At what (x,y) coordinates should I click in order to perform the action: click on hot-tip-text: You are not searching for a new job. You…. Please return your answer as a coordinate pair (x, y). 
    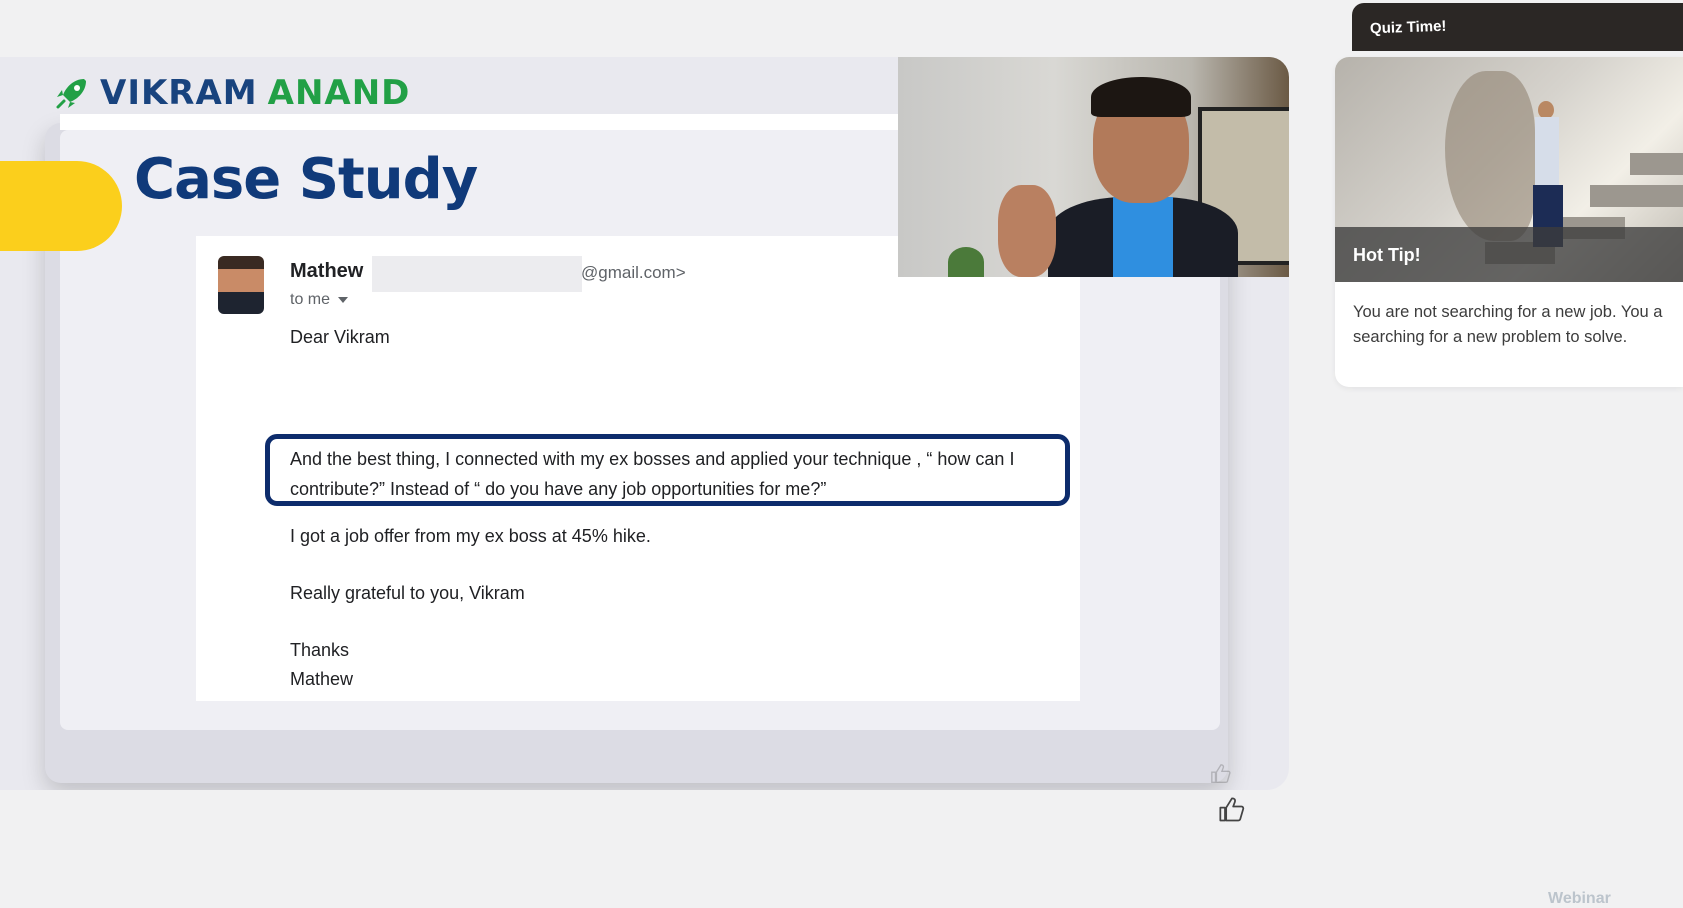
    Looking at the image, I should click on (1508, 324).